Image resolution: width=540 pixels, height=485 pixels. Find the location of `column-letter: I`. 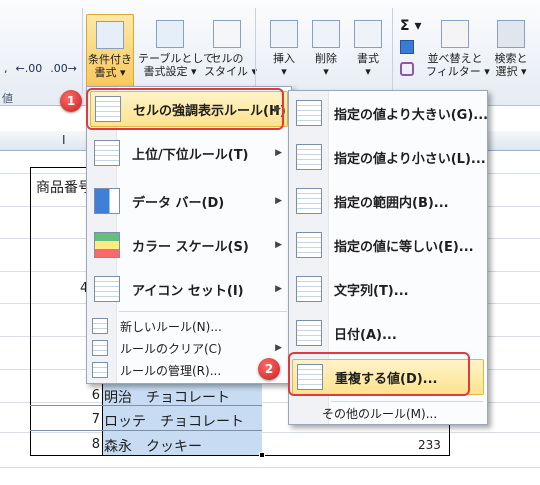

column-letter: I is located at coordinates (64, 140).